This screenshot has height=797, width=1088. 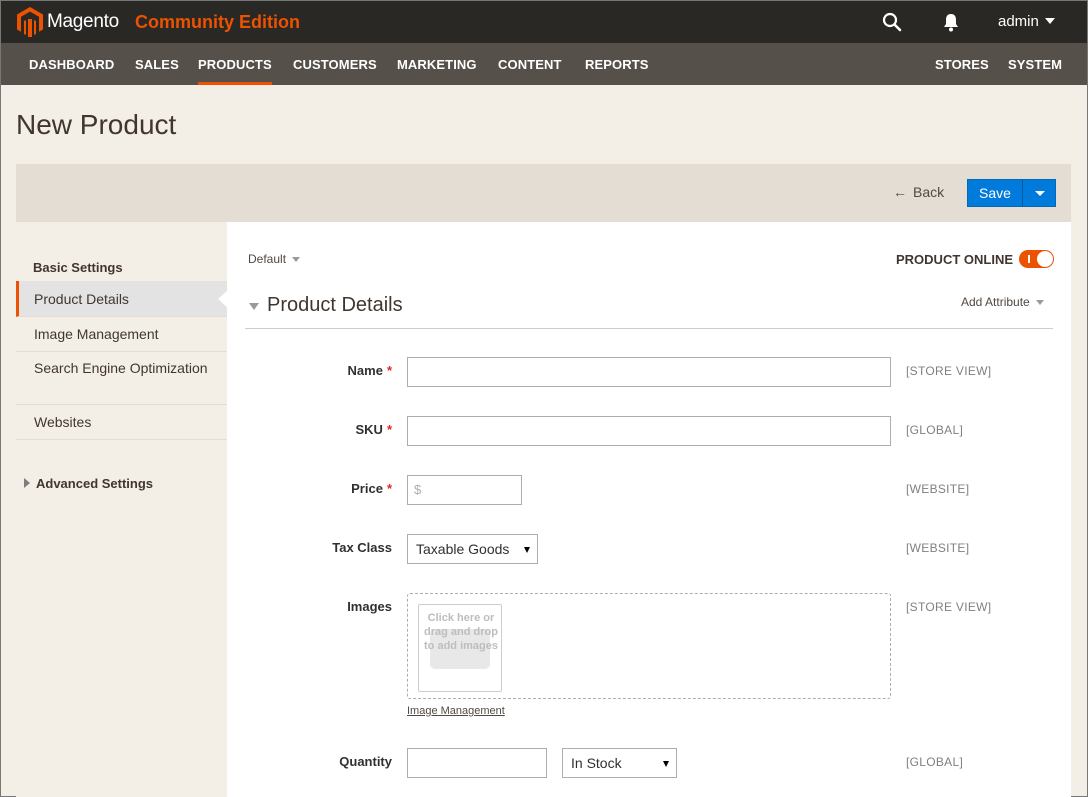 I want to click on nav-marketing: MARKETING, so click(x=437, y=64).